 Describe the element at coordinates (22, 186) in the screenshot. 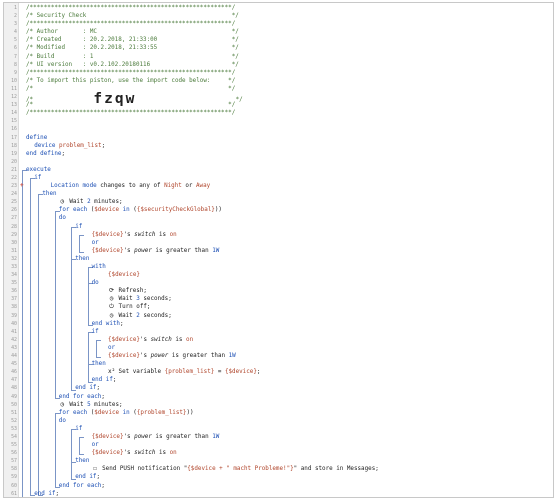

I see `condition-trigger-marker: +` at that location.